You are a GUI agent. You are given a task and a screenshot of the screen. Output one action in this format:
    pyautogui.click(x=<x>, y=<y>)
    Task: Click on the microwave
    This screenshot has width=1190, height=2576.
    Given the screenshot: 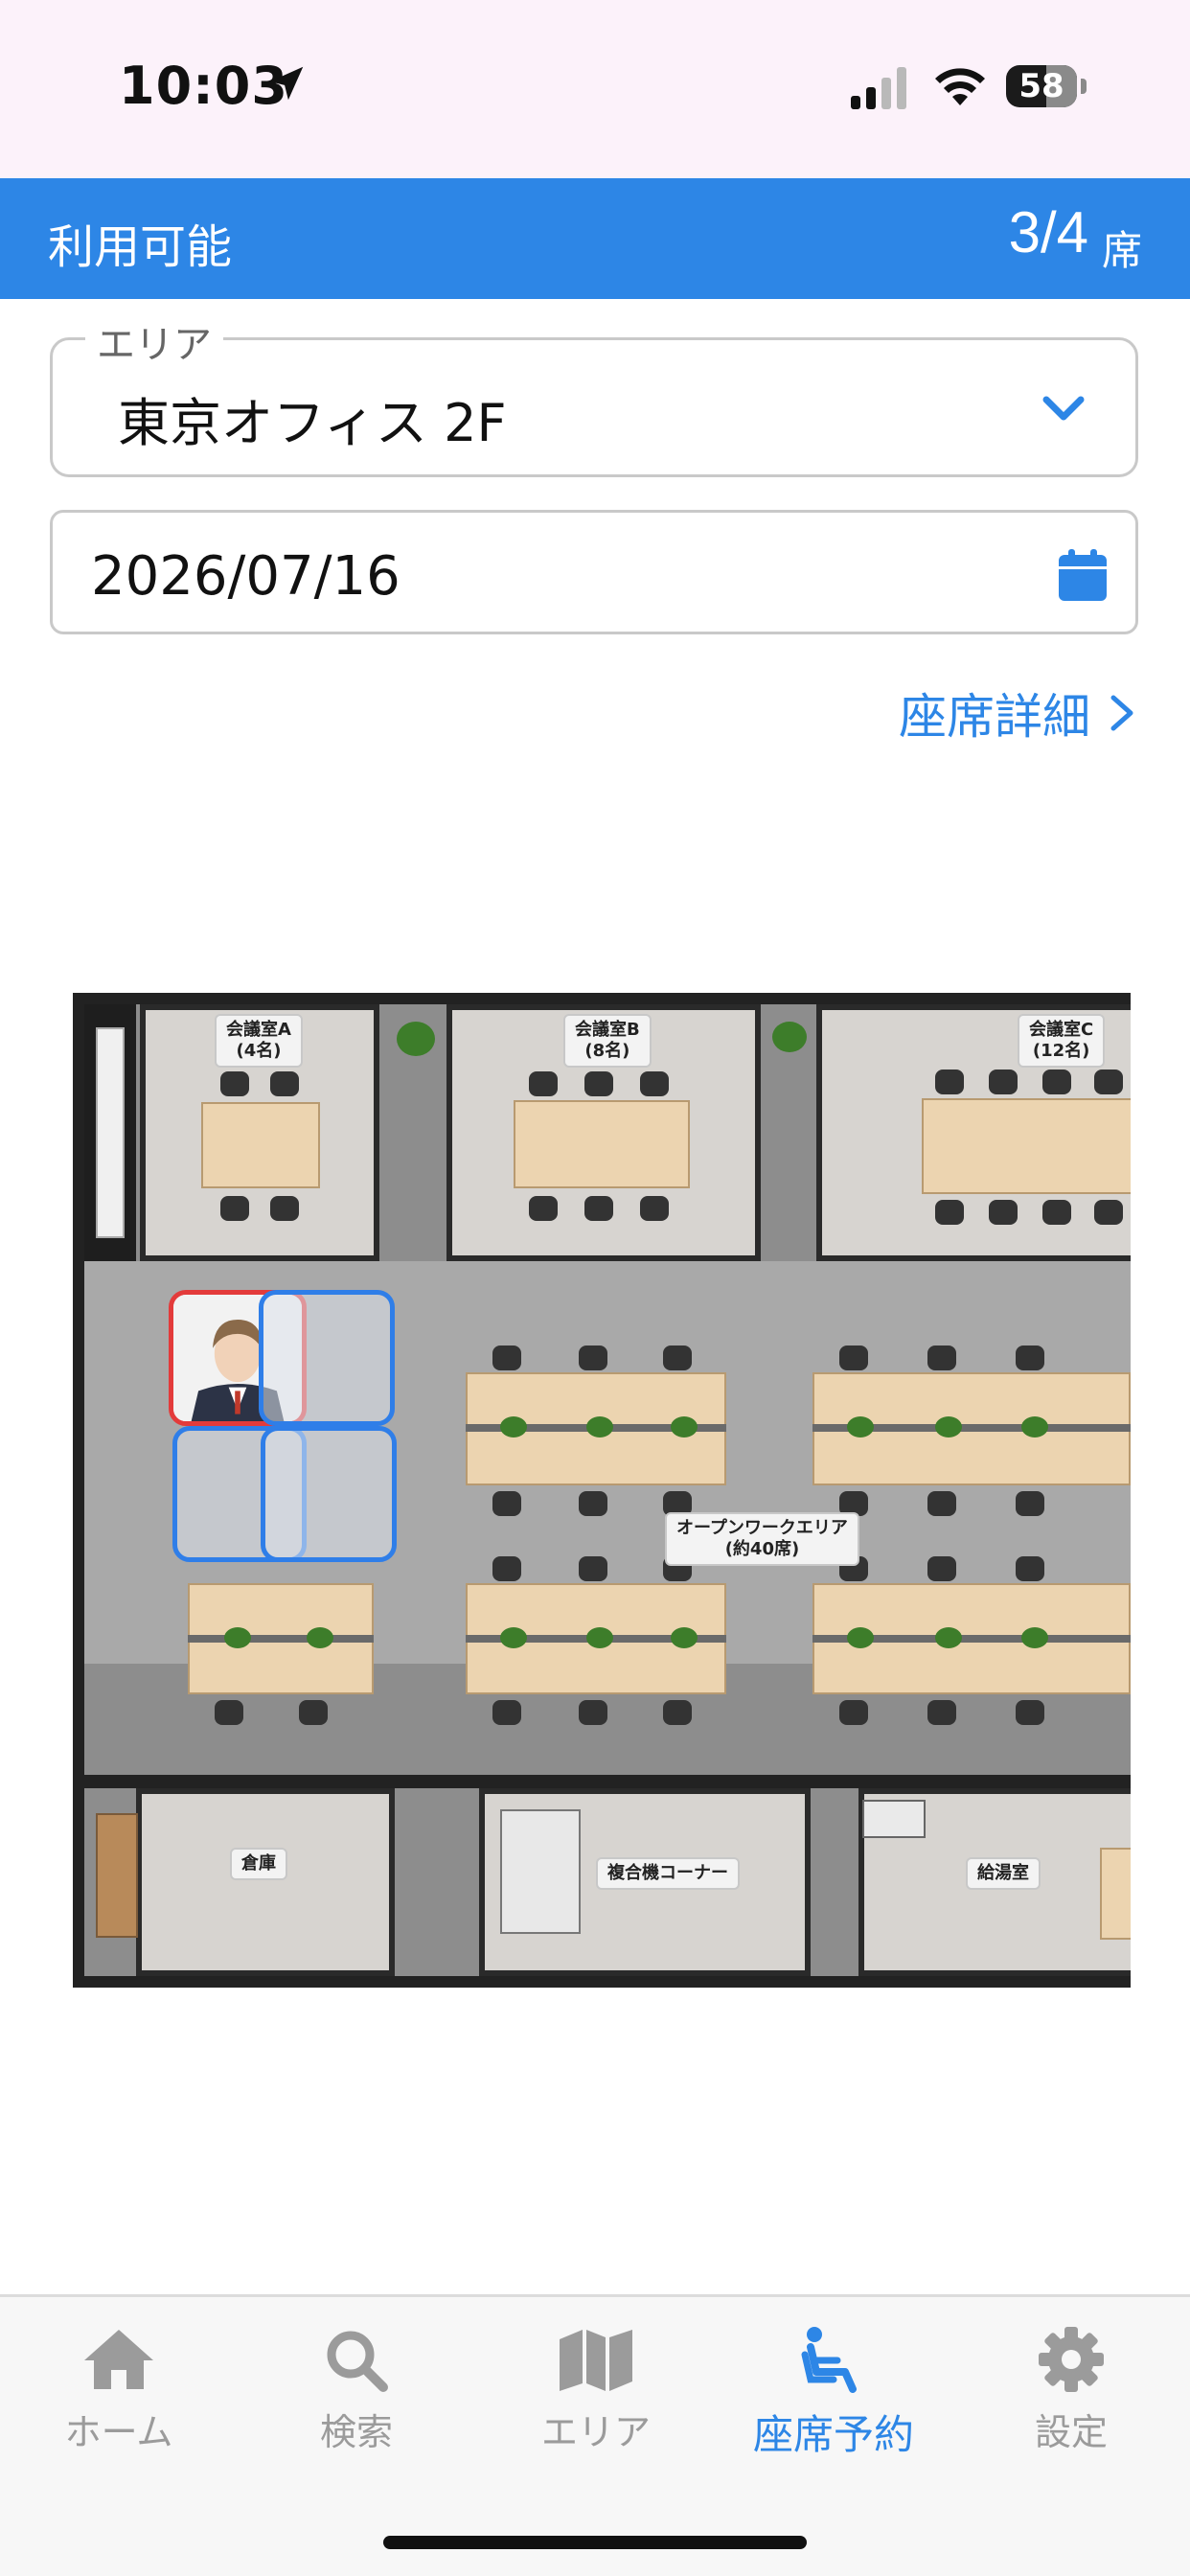 What is the action you would take?
    pyautogui.click(x=894, y=1819)
    